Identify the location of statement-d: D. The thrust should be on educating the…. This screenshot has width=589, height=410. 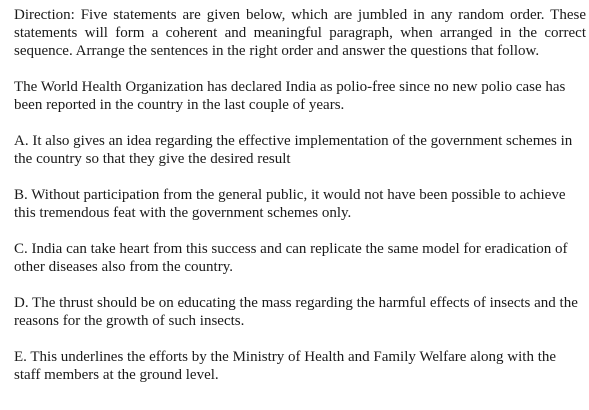
(296, 312).